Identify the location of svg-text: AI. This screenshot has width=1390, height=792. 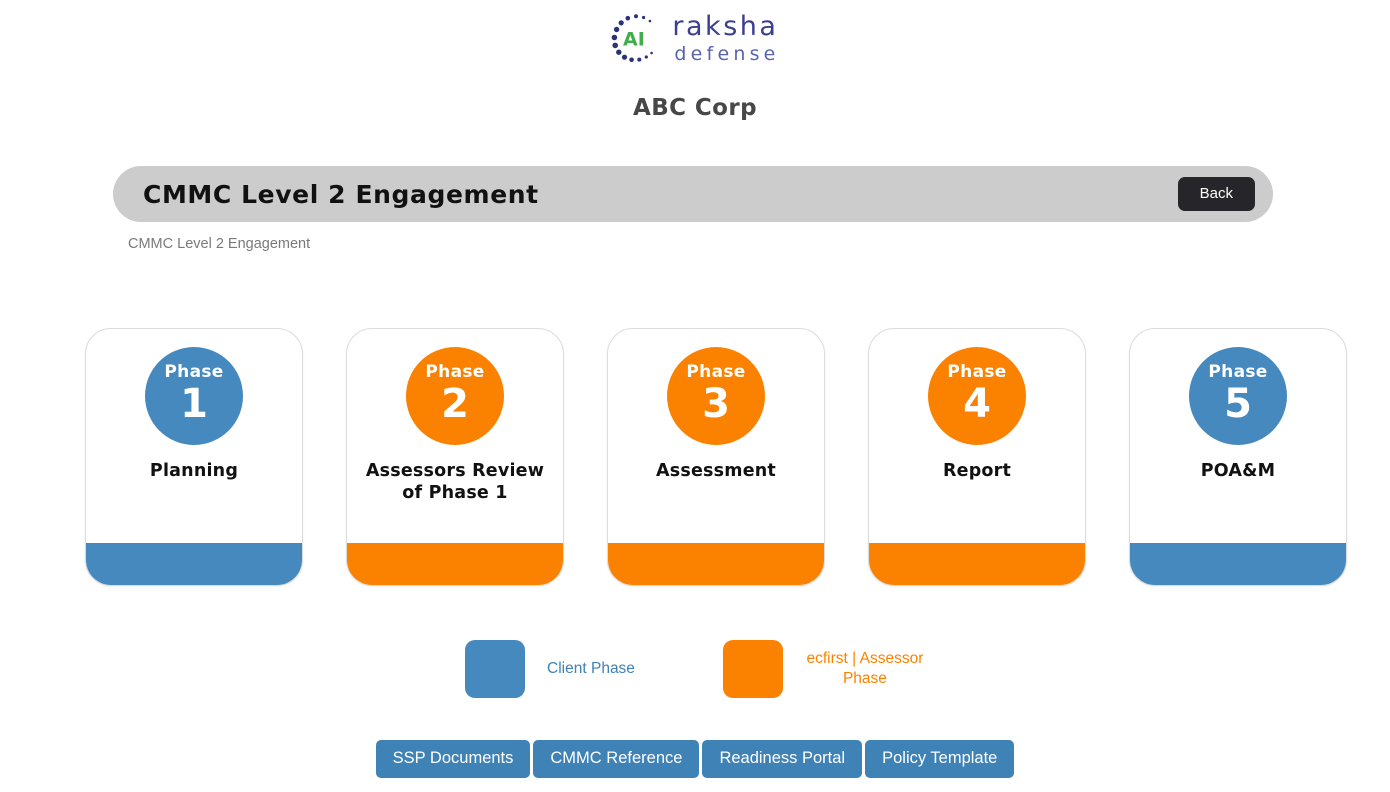
(634, 40).